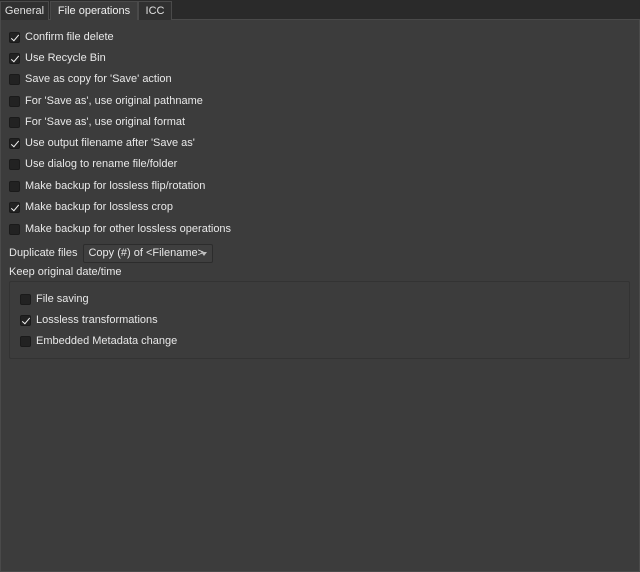 This screenshot has height=572, width=640. I want to click on duplicate-files-label: Duplicate files, so click(43, 253).